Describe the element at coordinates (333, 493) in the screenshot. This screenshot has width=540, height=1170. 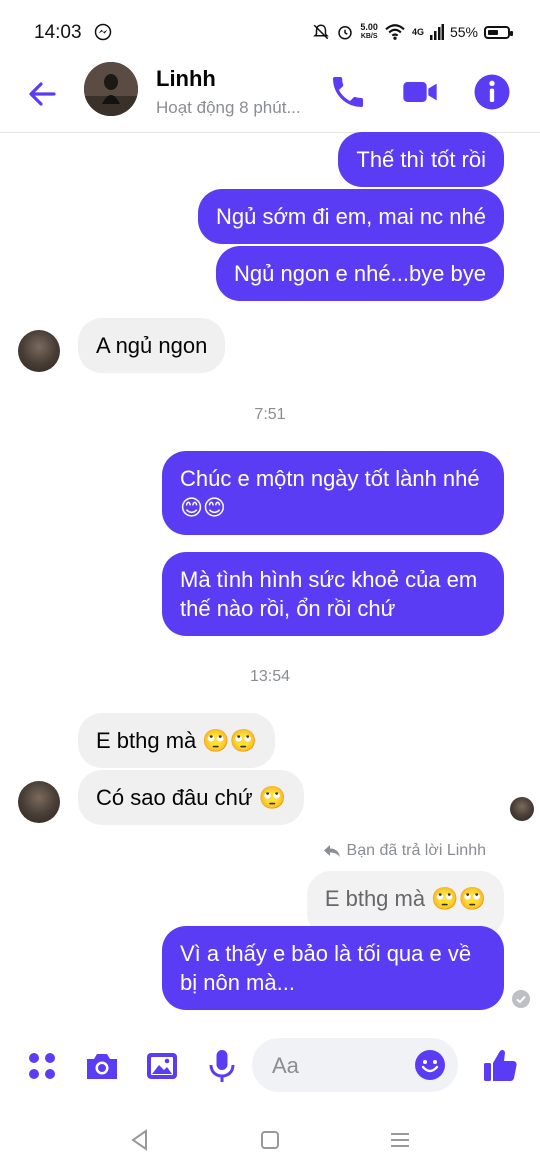
I see `outgoing-message: Chúc e mộtn ngày tốt lành nhé 😊😊` at that location.